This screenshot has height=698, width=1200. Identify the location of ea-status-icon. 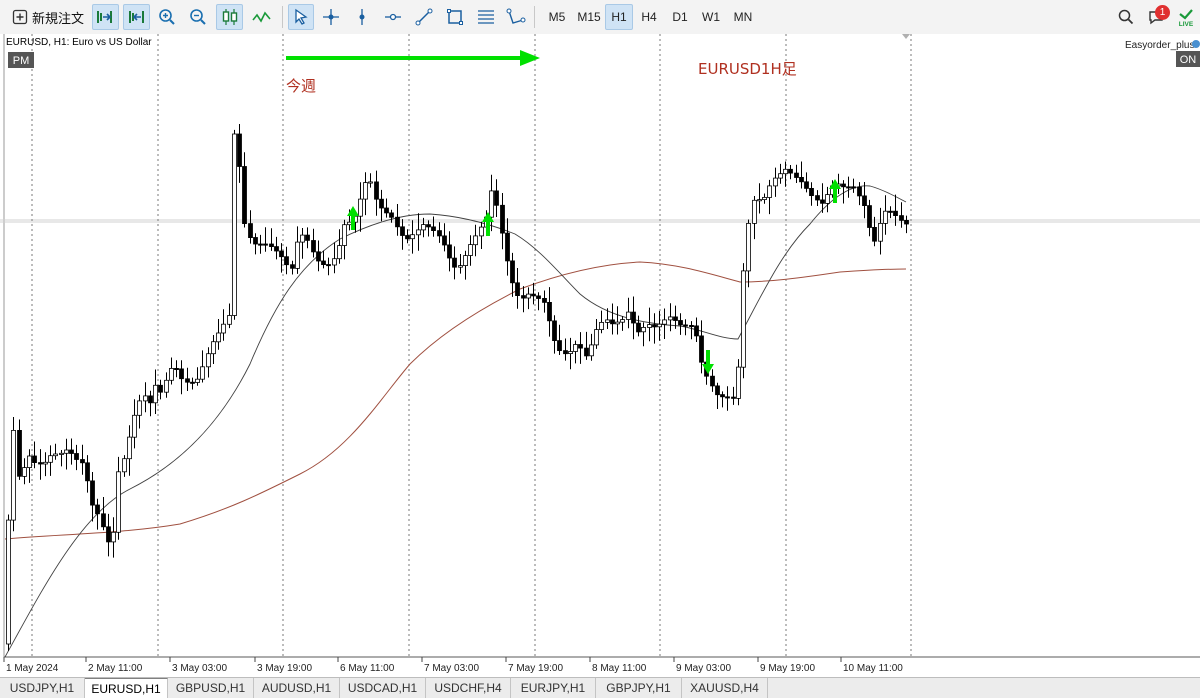
(1196, 44).